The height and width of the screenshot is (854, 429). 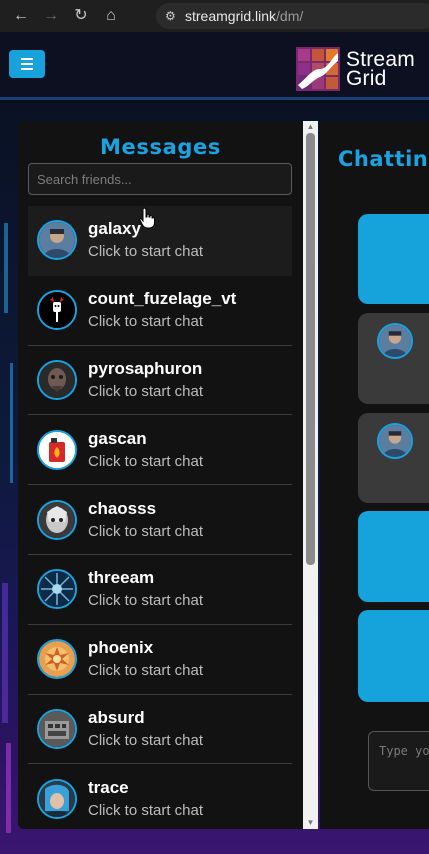 What do you see at coordinates (57, 519) in the screenshot?
I see `chaosss-avatar` at bounding box center [57, 519].